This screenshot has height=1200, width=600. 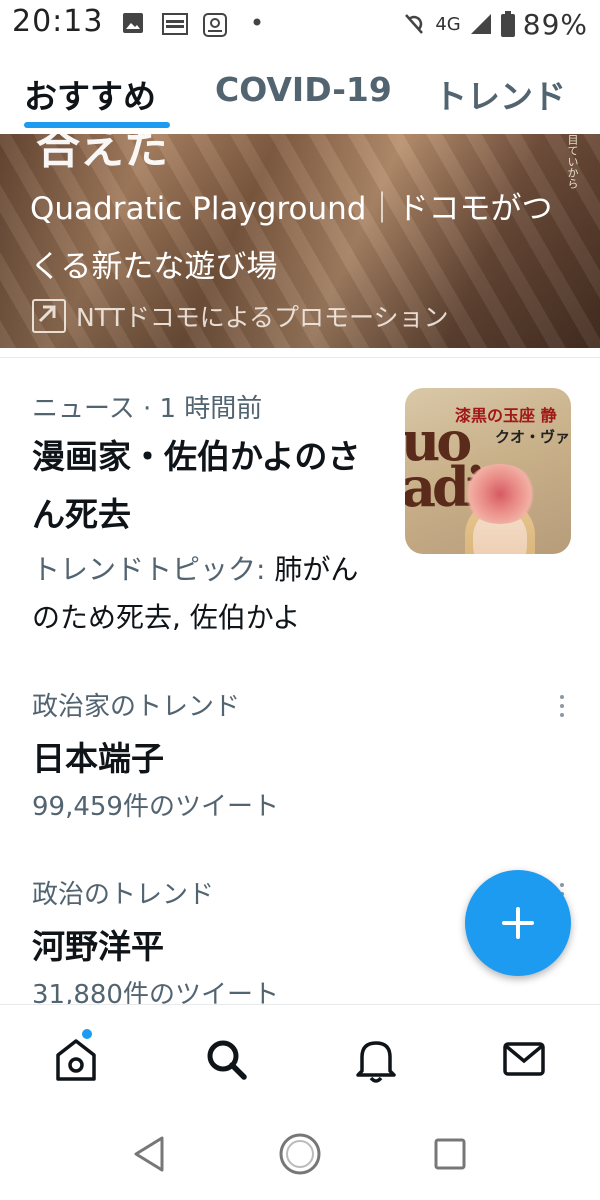 What do you see at coordinates (533, 437) in the screenshot?
I see `thumb-subtitle: クオ・ヴァ` at bounding box center [533, 437].